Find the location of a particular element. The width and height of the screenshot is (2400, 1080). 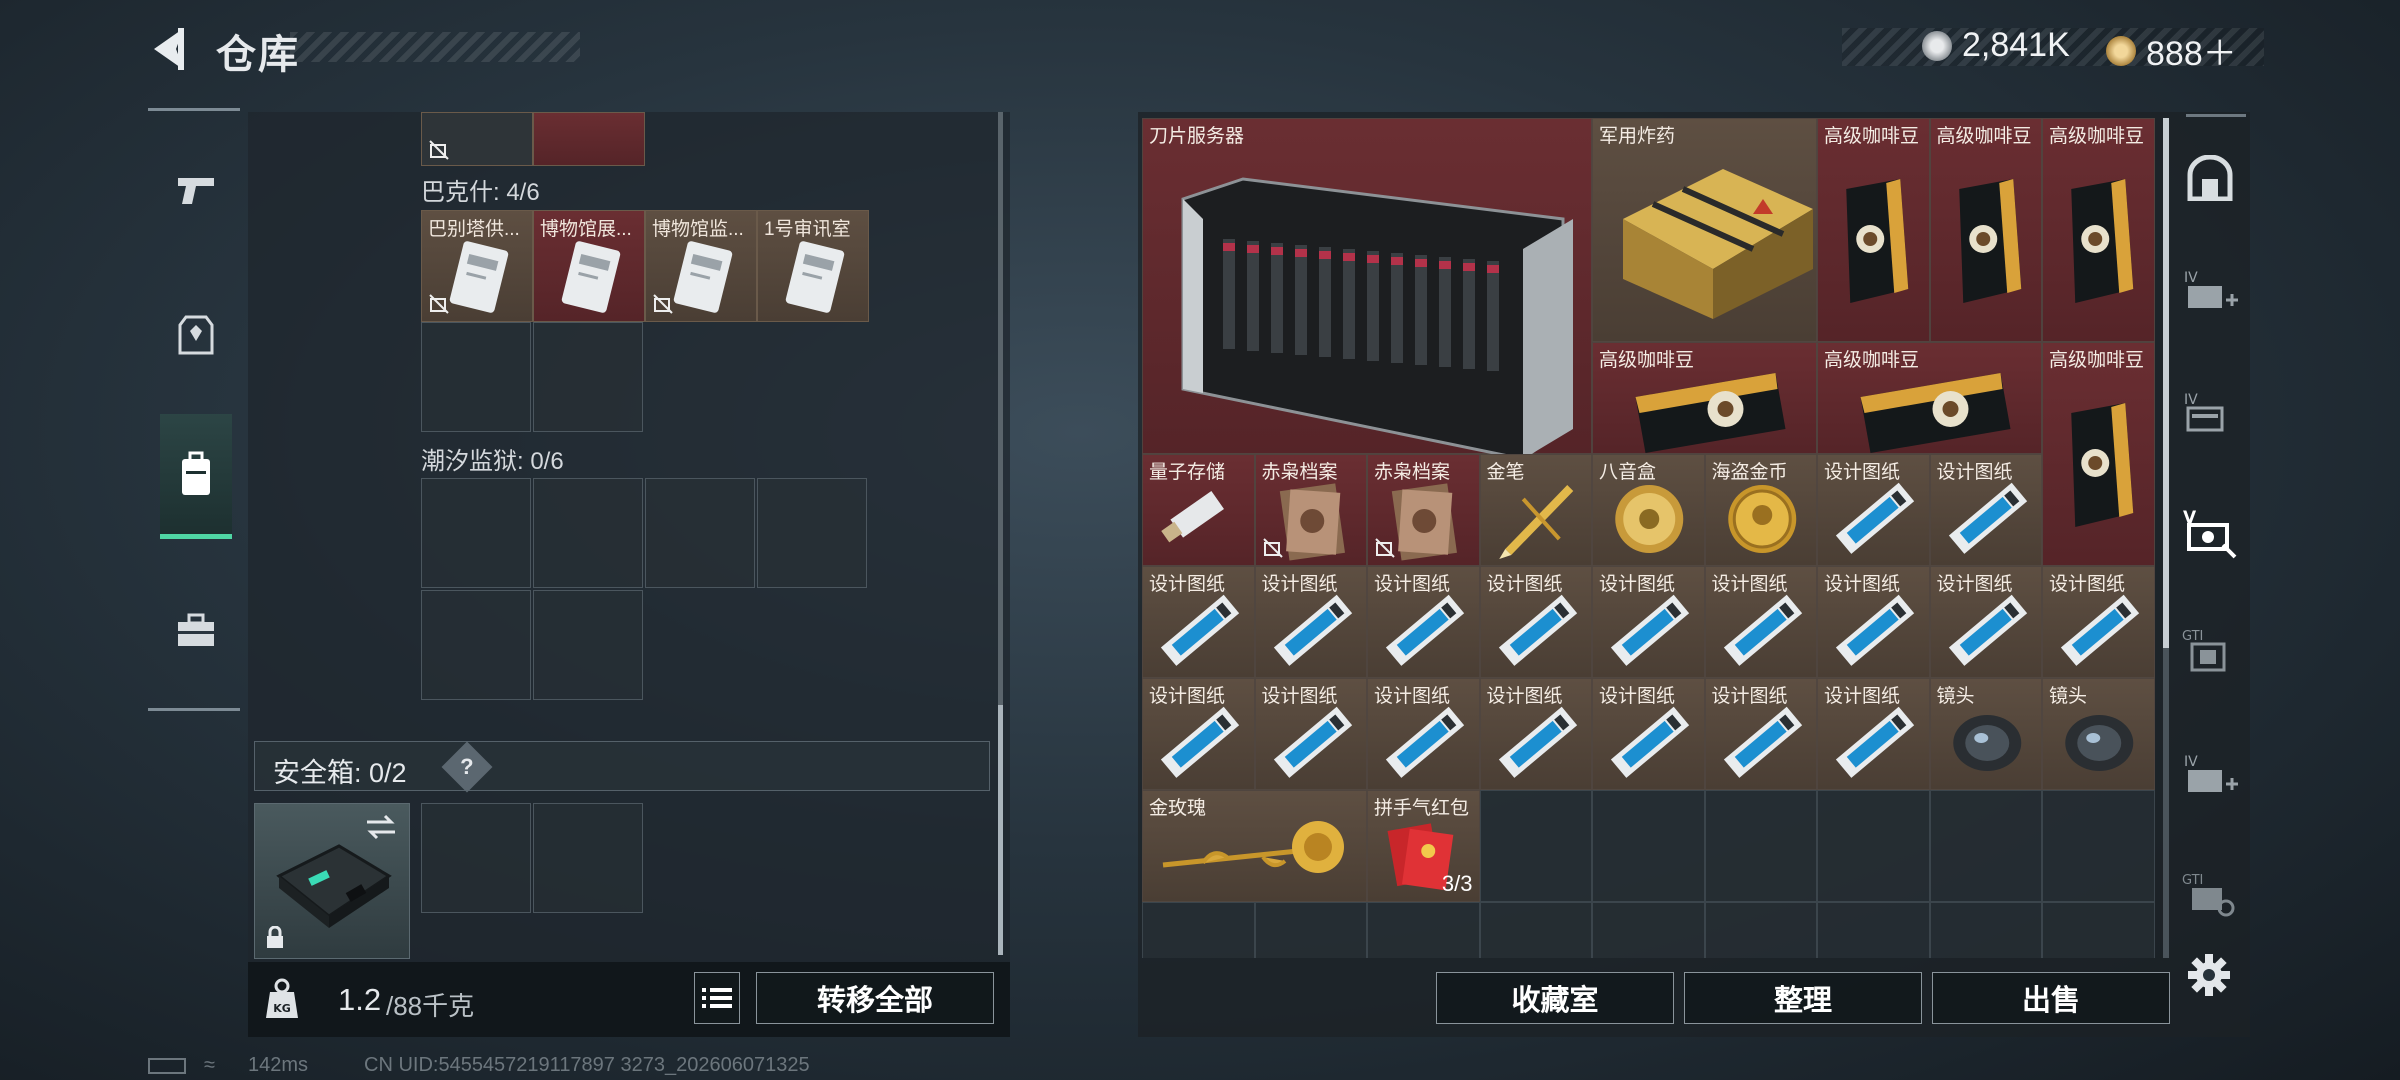

help-icon: ? is located at coordinates (467, 767).